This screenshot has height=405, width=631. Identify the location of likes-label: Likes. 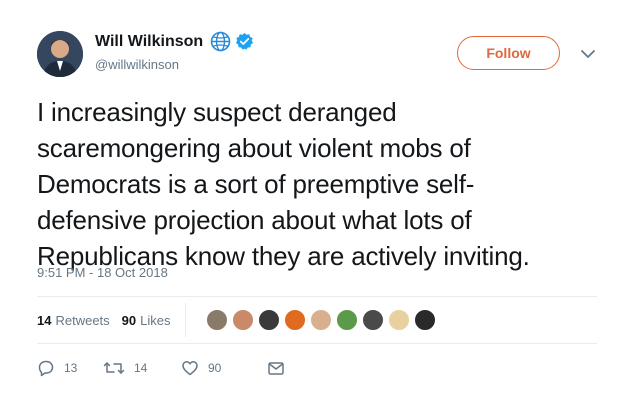
(155, 320).